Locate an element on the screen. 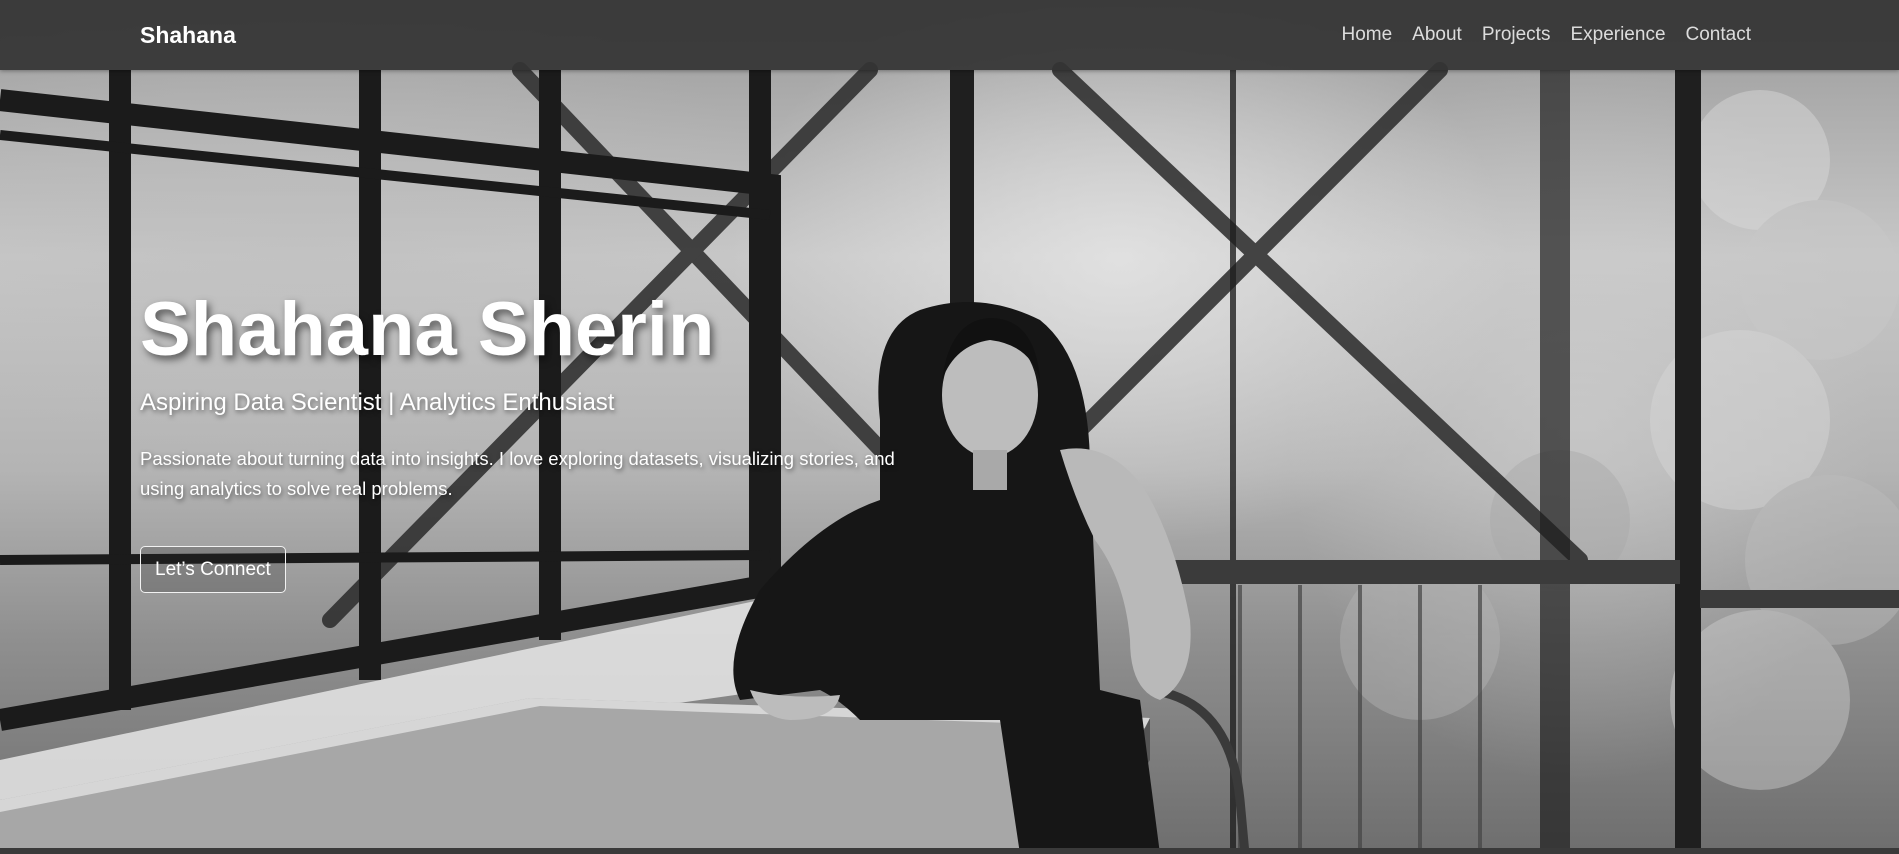 This screenshot has width=1899, height=854. nav-link-experience: Experience is located at coordinates (1617, 34).